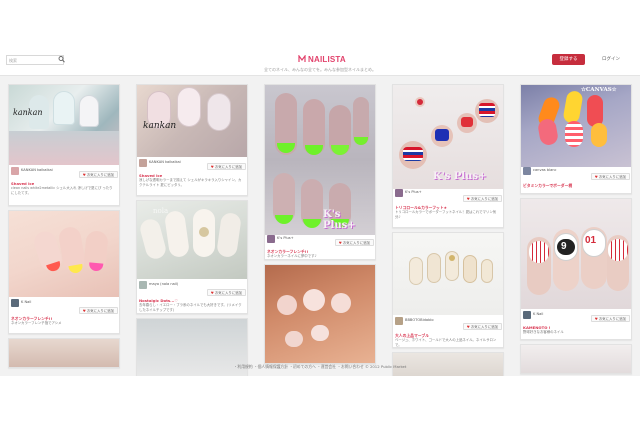 Image resolution: width=640 pixels, height=426 pixels. I want to click on search-input: 検索, so click(35, 60).